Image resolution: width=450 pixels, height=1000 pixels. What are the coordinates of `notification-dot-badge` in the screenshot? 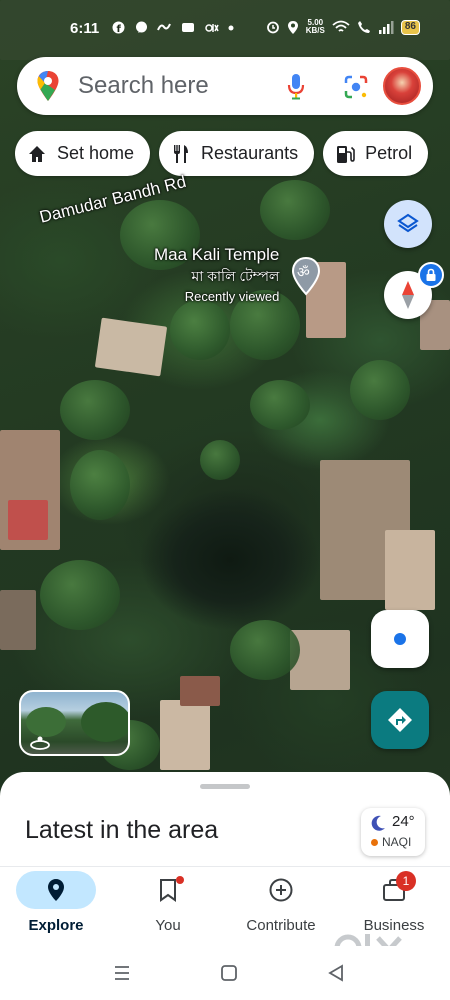 It's located at (180, 880).